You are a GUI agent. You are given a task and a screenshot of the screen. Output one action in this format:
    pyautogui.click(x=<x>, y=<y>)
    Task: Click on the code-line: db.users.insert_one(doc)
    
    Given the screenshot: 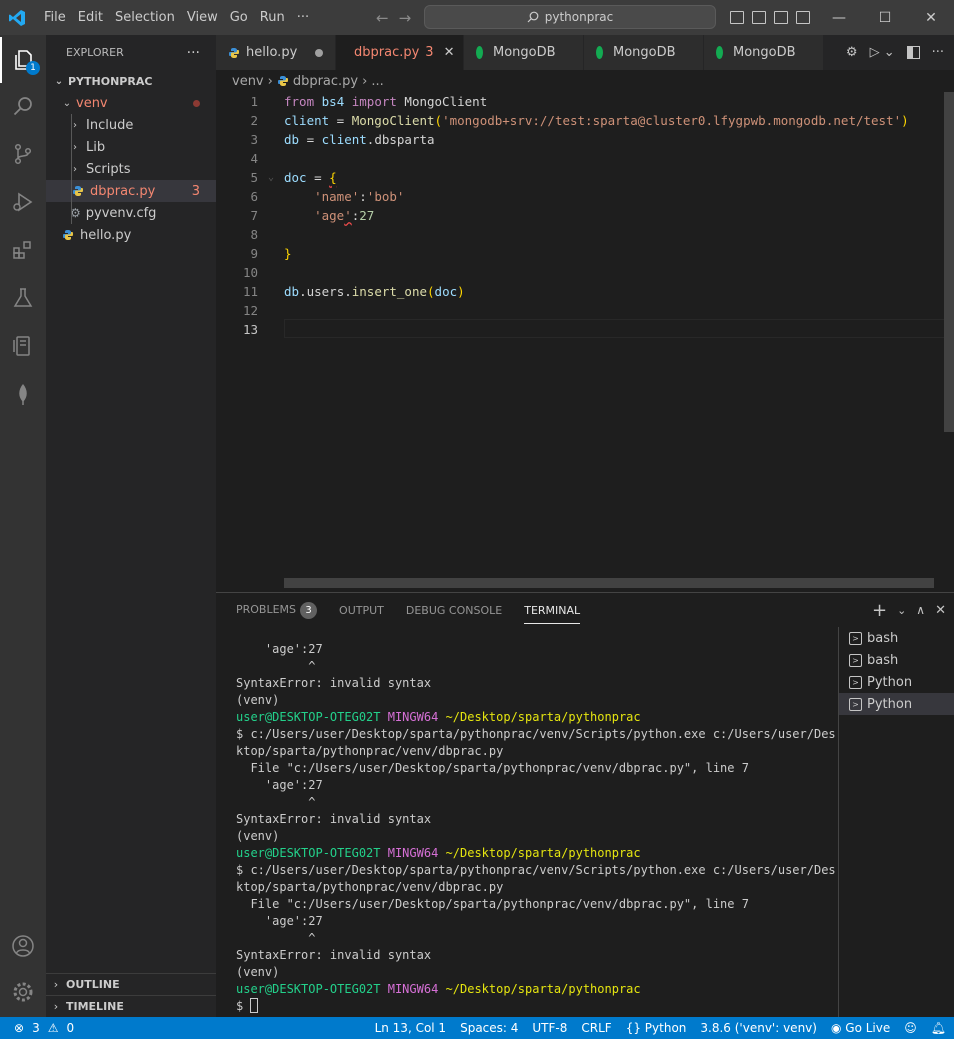 What is the action you would take?
    pyautogui.click(x=374, y=291)
    